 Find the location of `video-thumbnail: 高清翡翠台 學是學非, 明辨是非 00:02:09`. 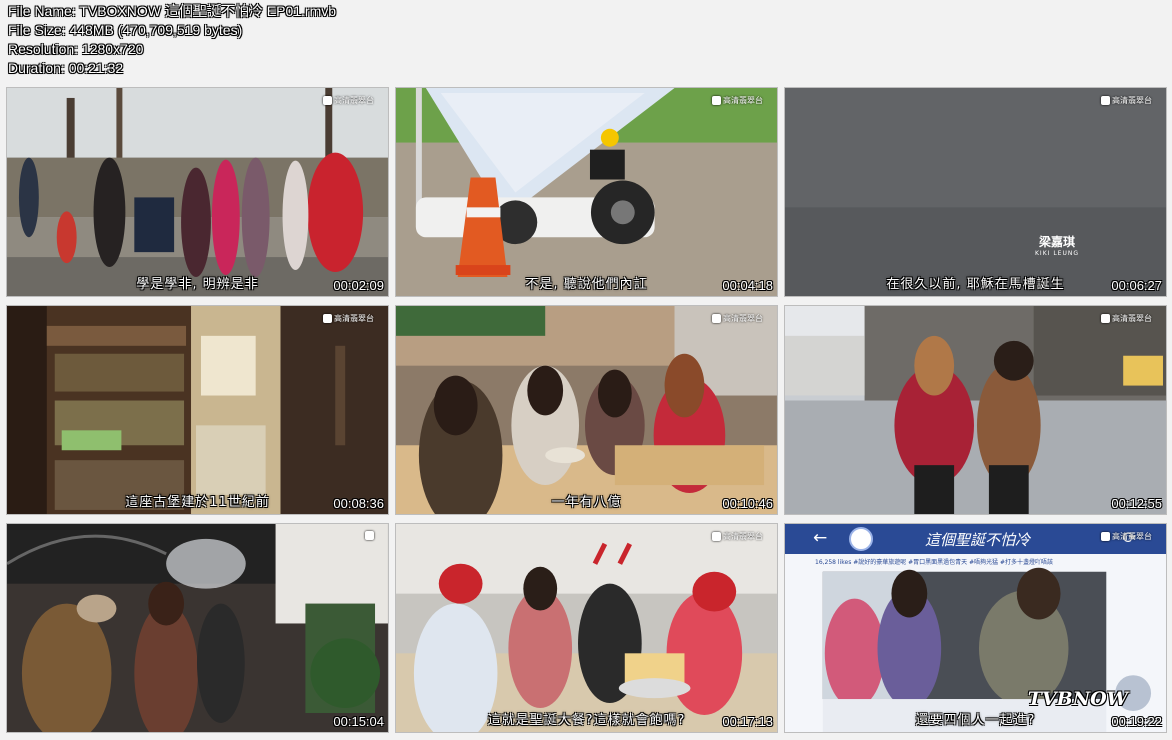

video-thumbnail: 高清翡翠台 學是學非, 明辨是非 00:02:09 is located at coordinates (197, 192).